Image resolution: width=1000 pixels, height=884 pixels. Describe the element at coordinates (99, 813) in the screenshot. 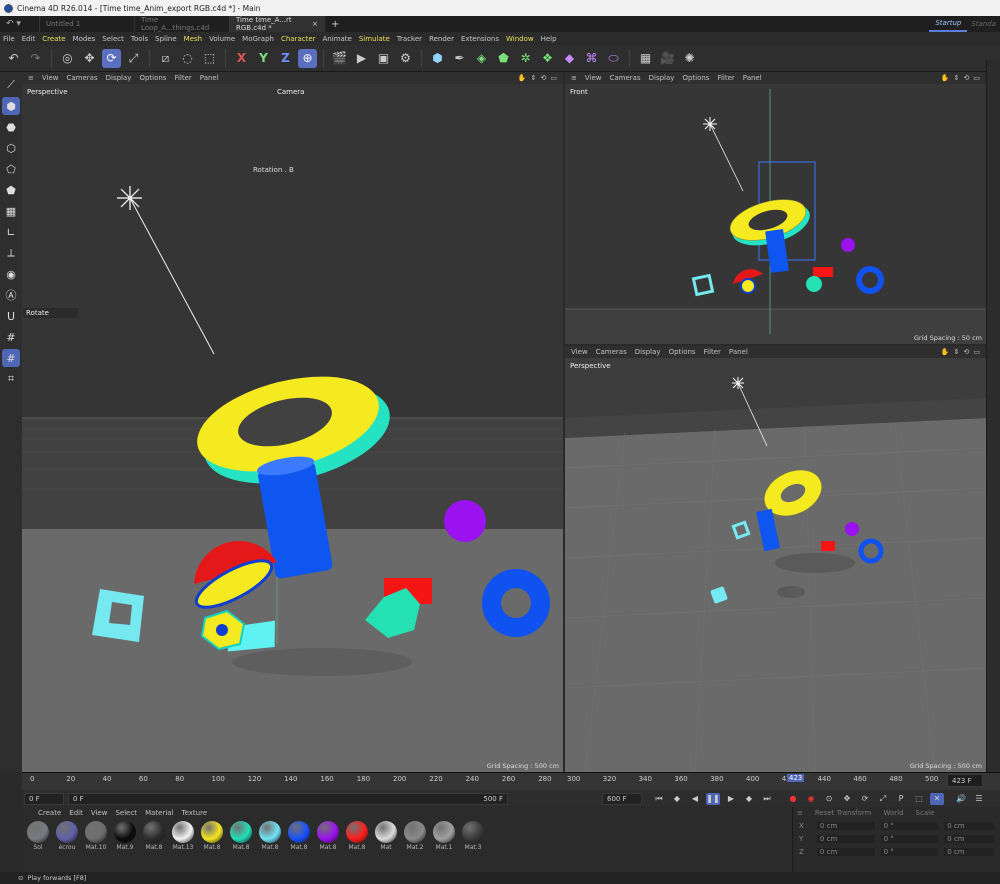

I see `material-menu-view: View` at that location.